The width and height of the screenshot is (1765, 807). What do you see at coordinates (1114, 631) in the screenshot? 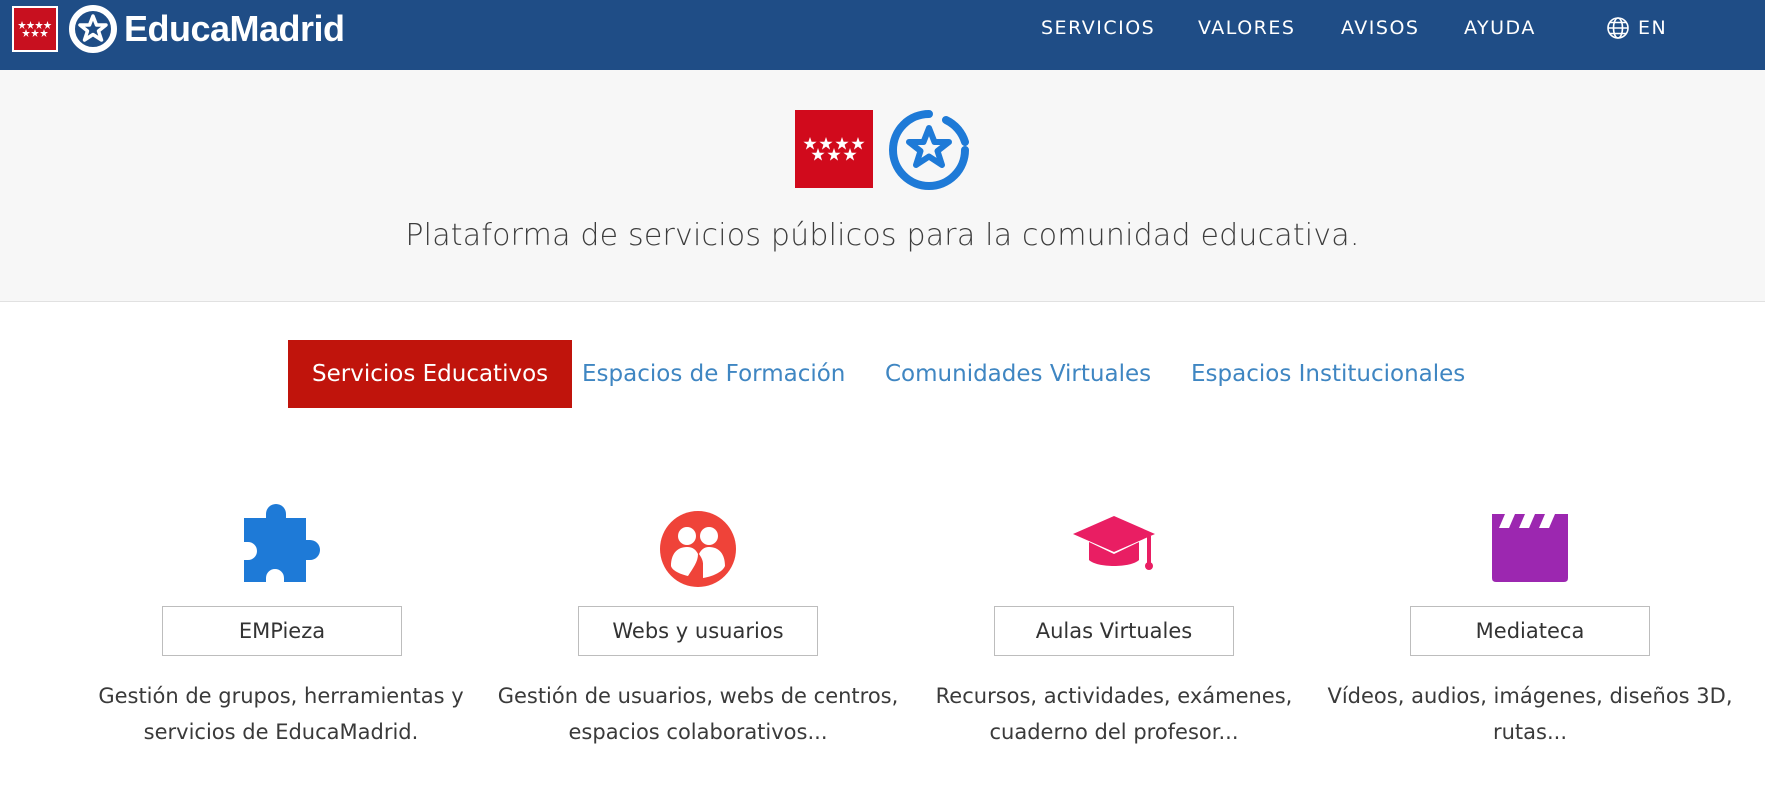
I see `service-button-aulas-virtuales: Aulas Virtuales` at bounding box center [1114, 631].